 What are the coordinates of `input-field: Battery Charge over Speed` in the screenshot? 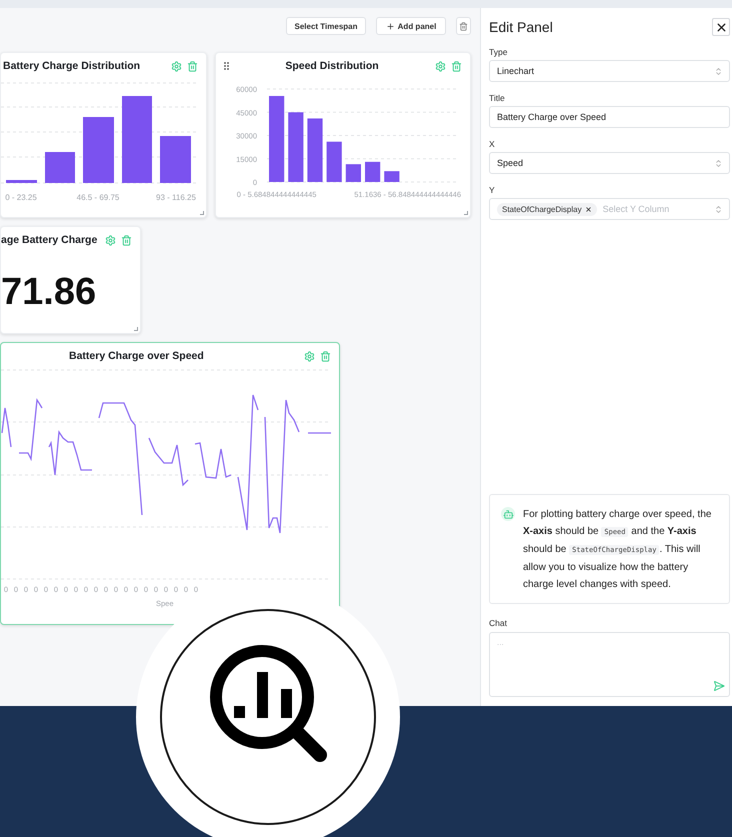 It's located at (609, 117).